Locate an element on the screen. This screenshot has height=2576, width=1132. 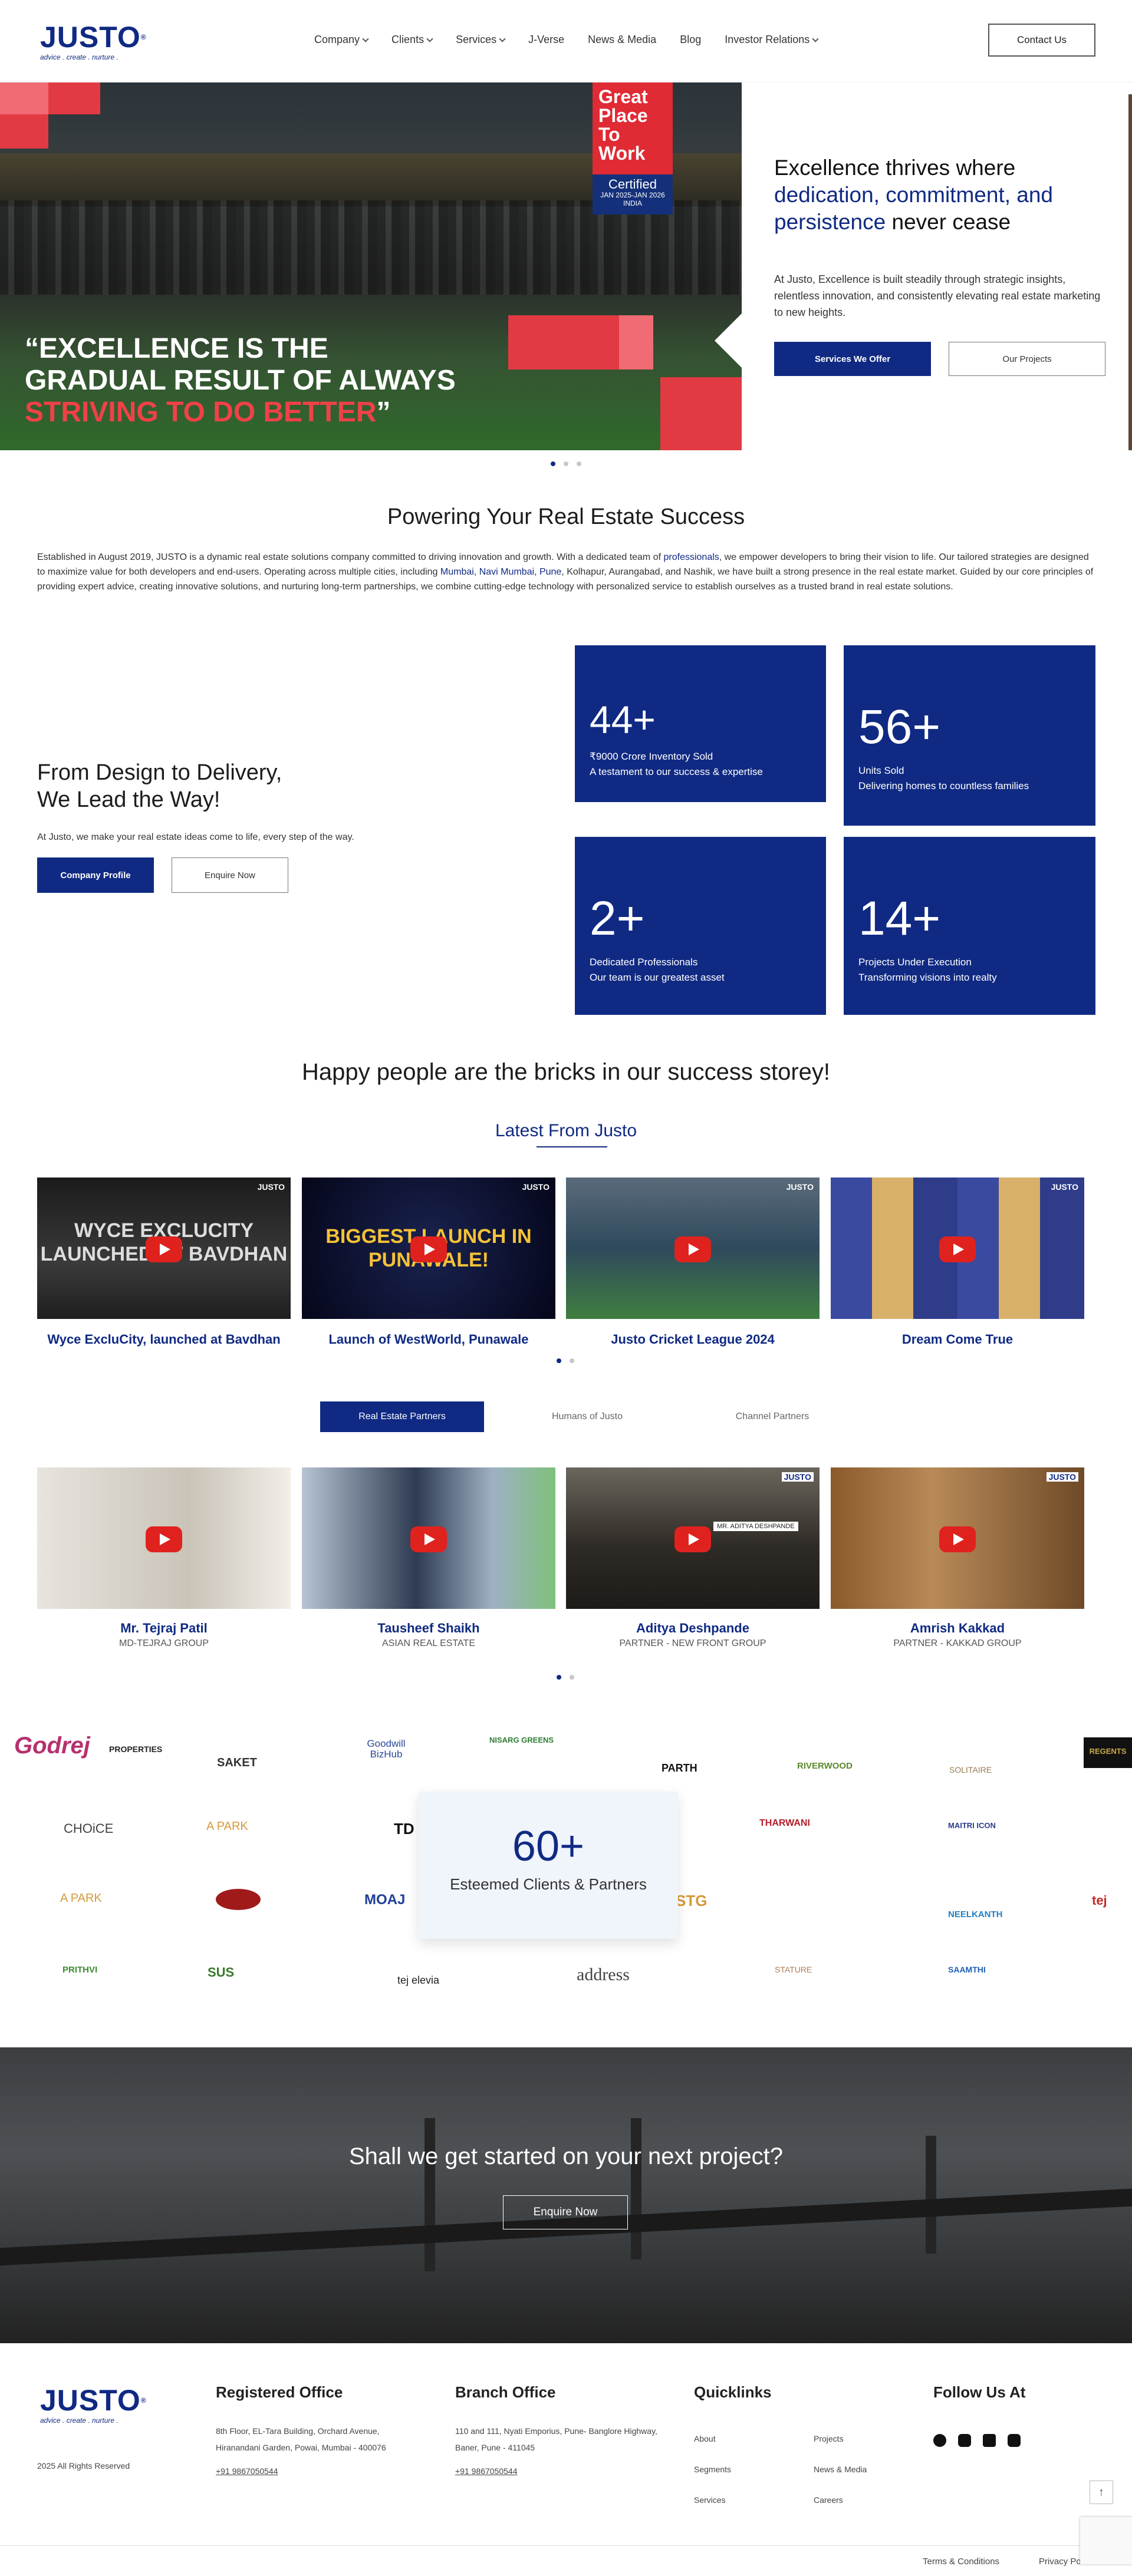
partner-slider-dots is located at coordinates (565, 1677).